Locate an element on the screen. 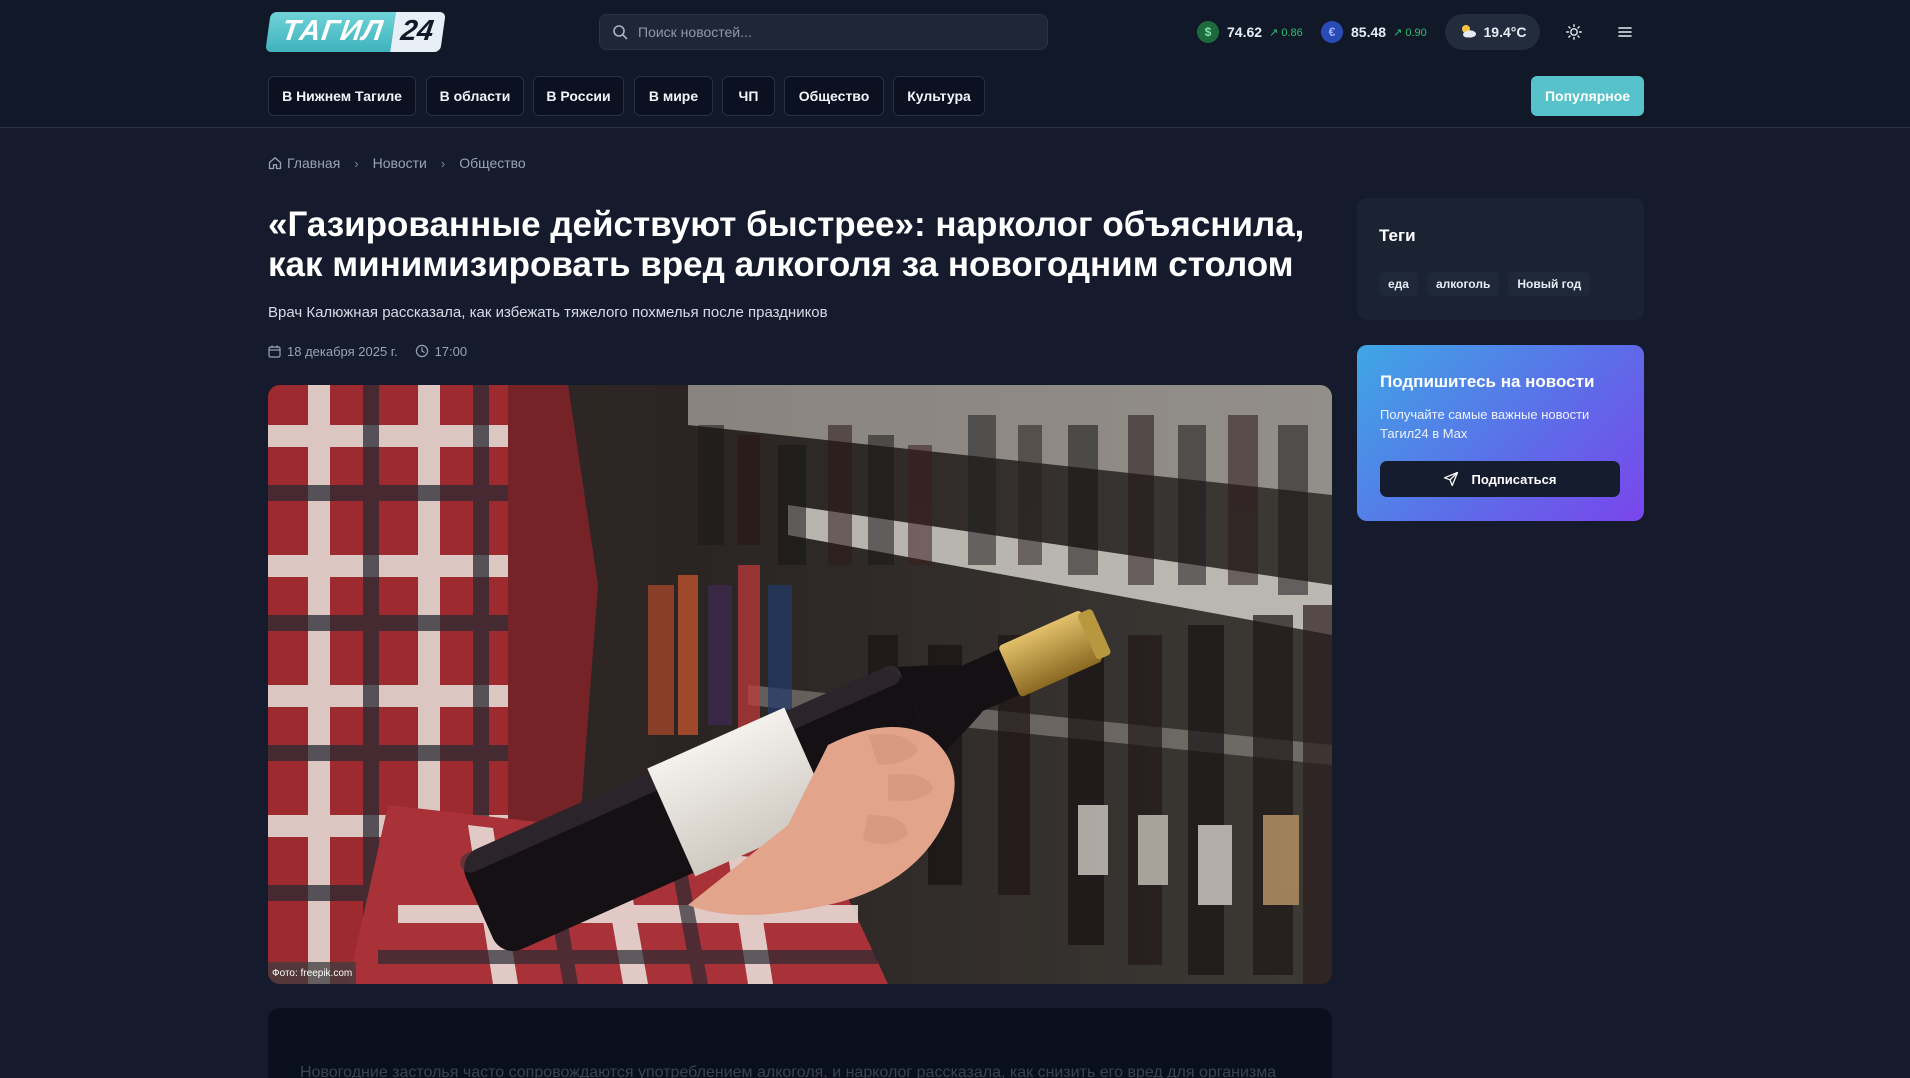 Image resolution: width=1910 pixels, height=1078 pixels. eur-change: ↗ 0.90 is located at coordinates (1410, 32).